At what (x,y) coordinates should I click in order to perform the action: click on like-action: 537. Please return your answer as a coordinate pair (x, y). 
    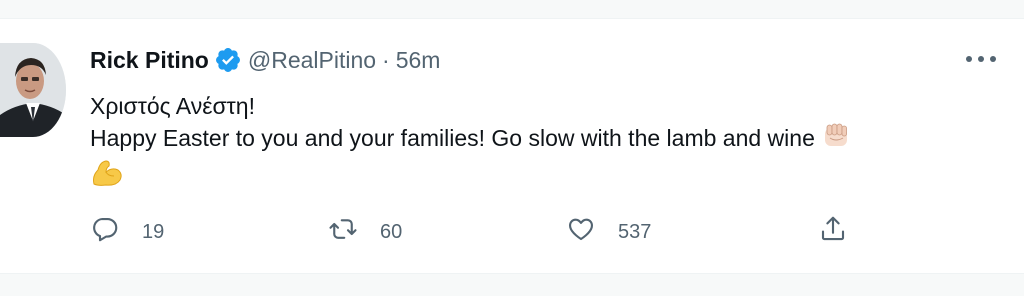
    Looking at the image, I should click on (608, 232).